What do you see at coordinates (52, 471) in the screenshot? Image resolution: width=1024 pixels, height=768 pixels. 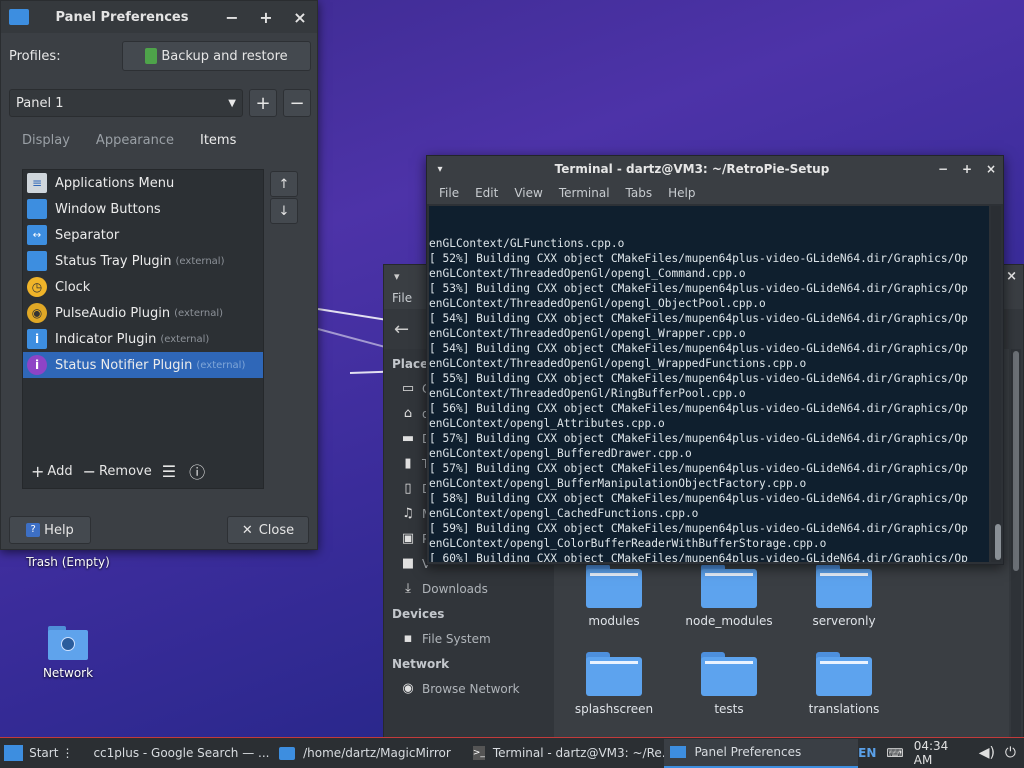 I see `add-item-button: + Add` at bounding box center [52, 471].